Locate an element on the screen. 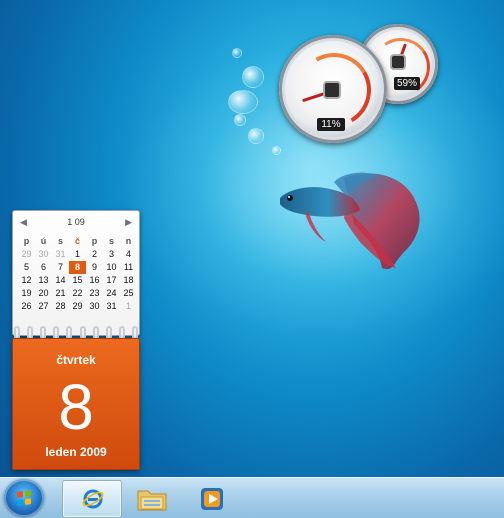  windows-logo-icon is located at coordinates (24, 498).